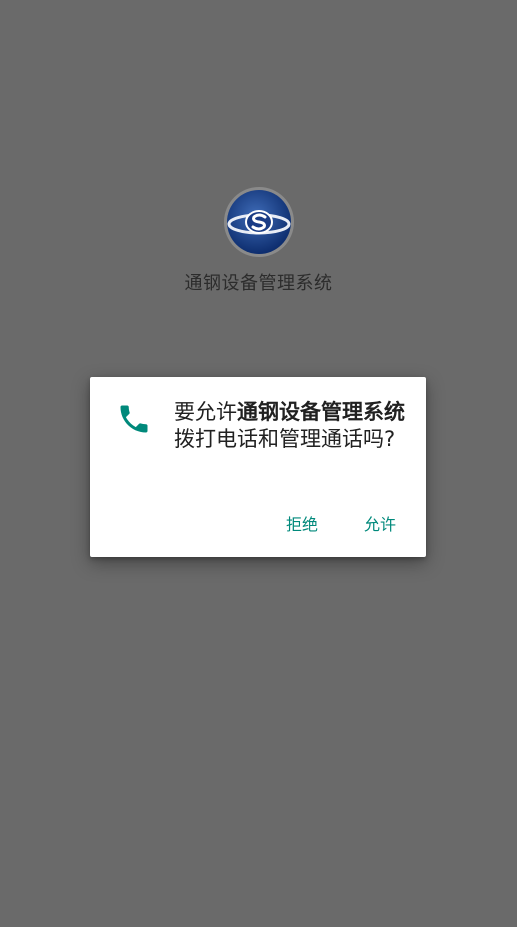 The height and width of the screenshot is (927, 517). I want to click on message-suffix: 拨打电话和管理通话吗?, so click(285, 439).